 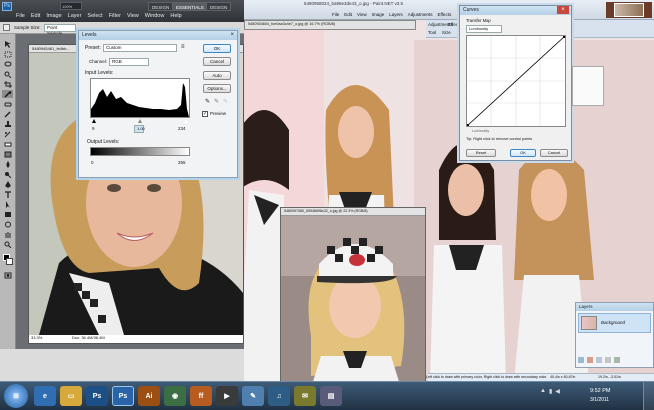 What do you see at coordinates (20, 17) in the screenshot?
I see `menu-file: File` at bounding box center [20, 17].